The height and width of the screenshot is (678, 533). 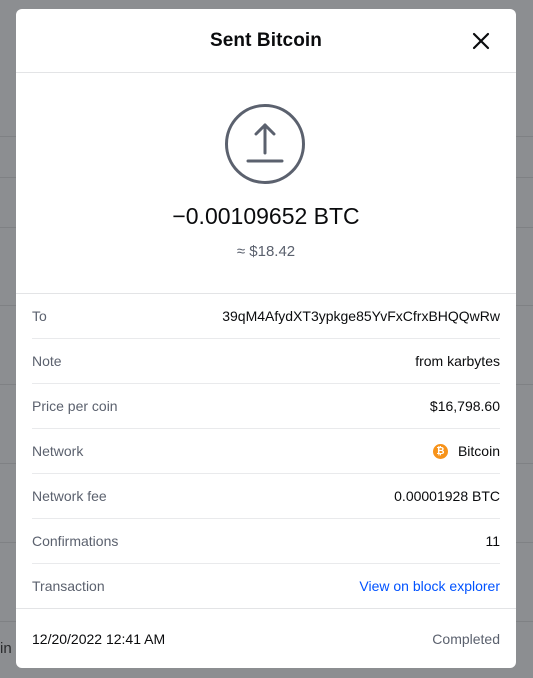 I want to click on status-label: Completed, so click(x=466, y=638).